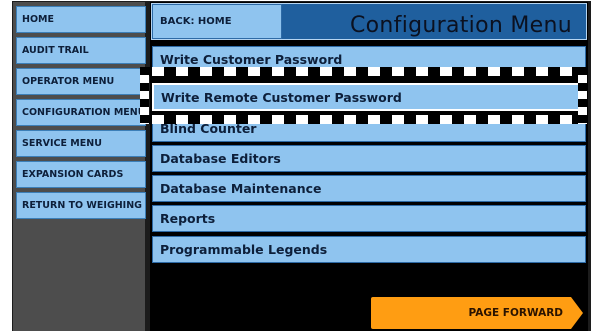 This screenshot has height=331, width=595. I want to click on selection-left-edge, so click(144, 95).